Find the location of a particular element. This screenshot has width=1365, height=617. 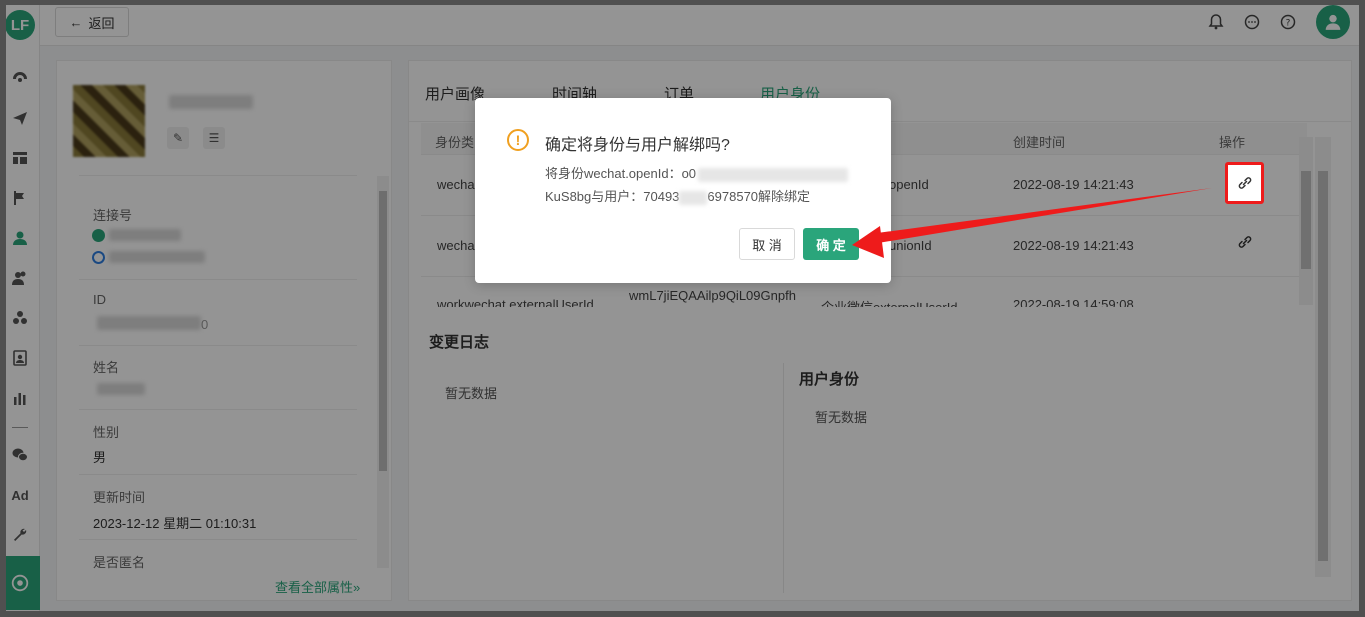

unlink-icon is located at coordinates (1244, 183).